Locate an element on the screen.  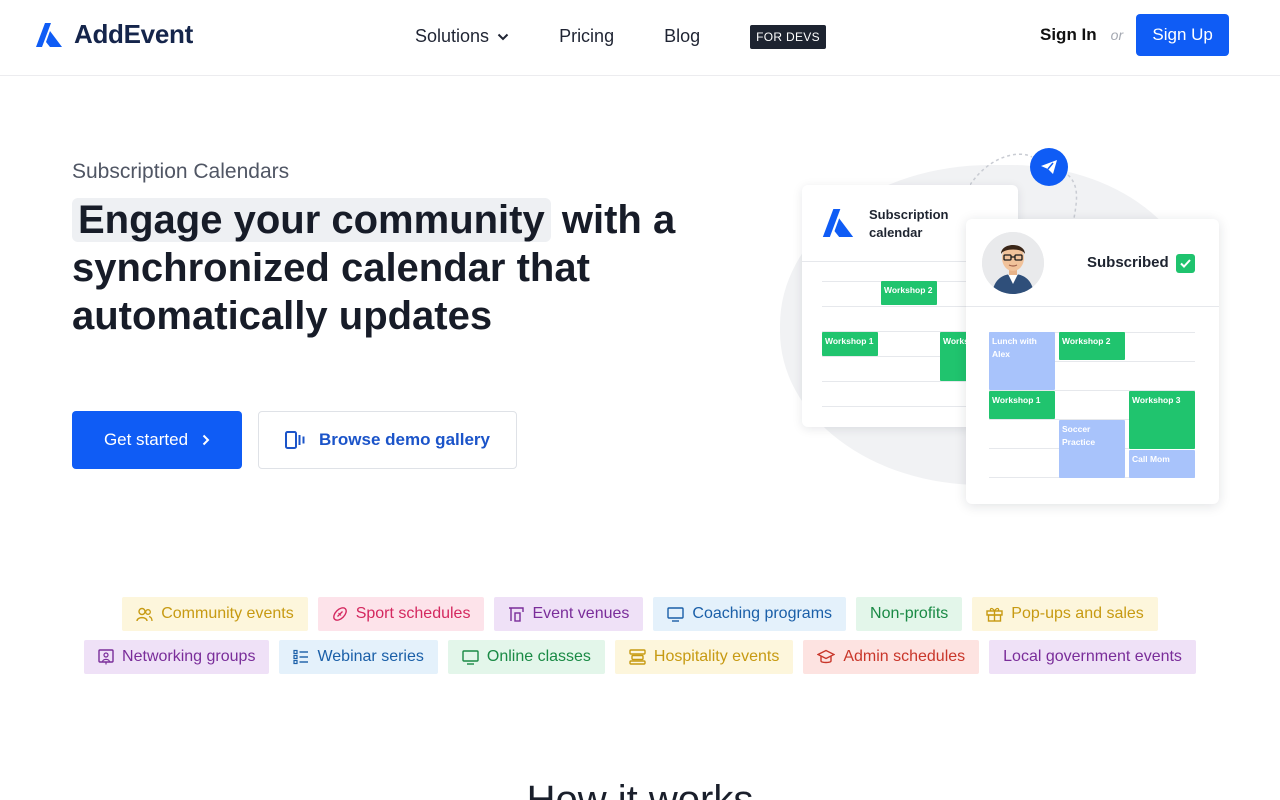
tag-webinar-series: Webinar series is located at coordinates (358, 657).